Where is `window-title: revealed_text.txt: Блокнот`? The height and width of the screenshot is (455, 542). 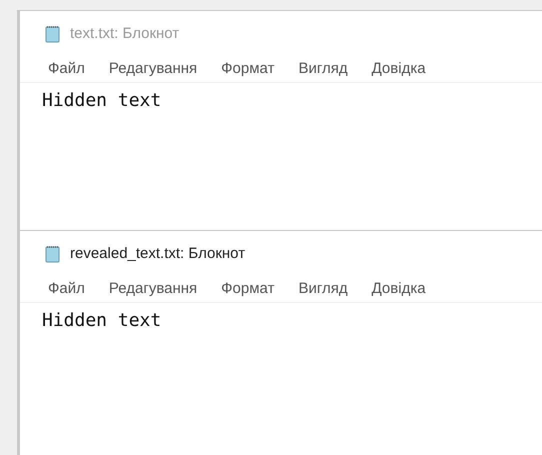
window-title: revealed_text.txt: Блокнот is located at coordinates (158, 254).